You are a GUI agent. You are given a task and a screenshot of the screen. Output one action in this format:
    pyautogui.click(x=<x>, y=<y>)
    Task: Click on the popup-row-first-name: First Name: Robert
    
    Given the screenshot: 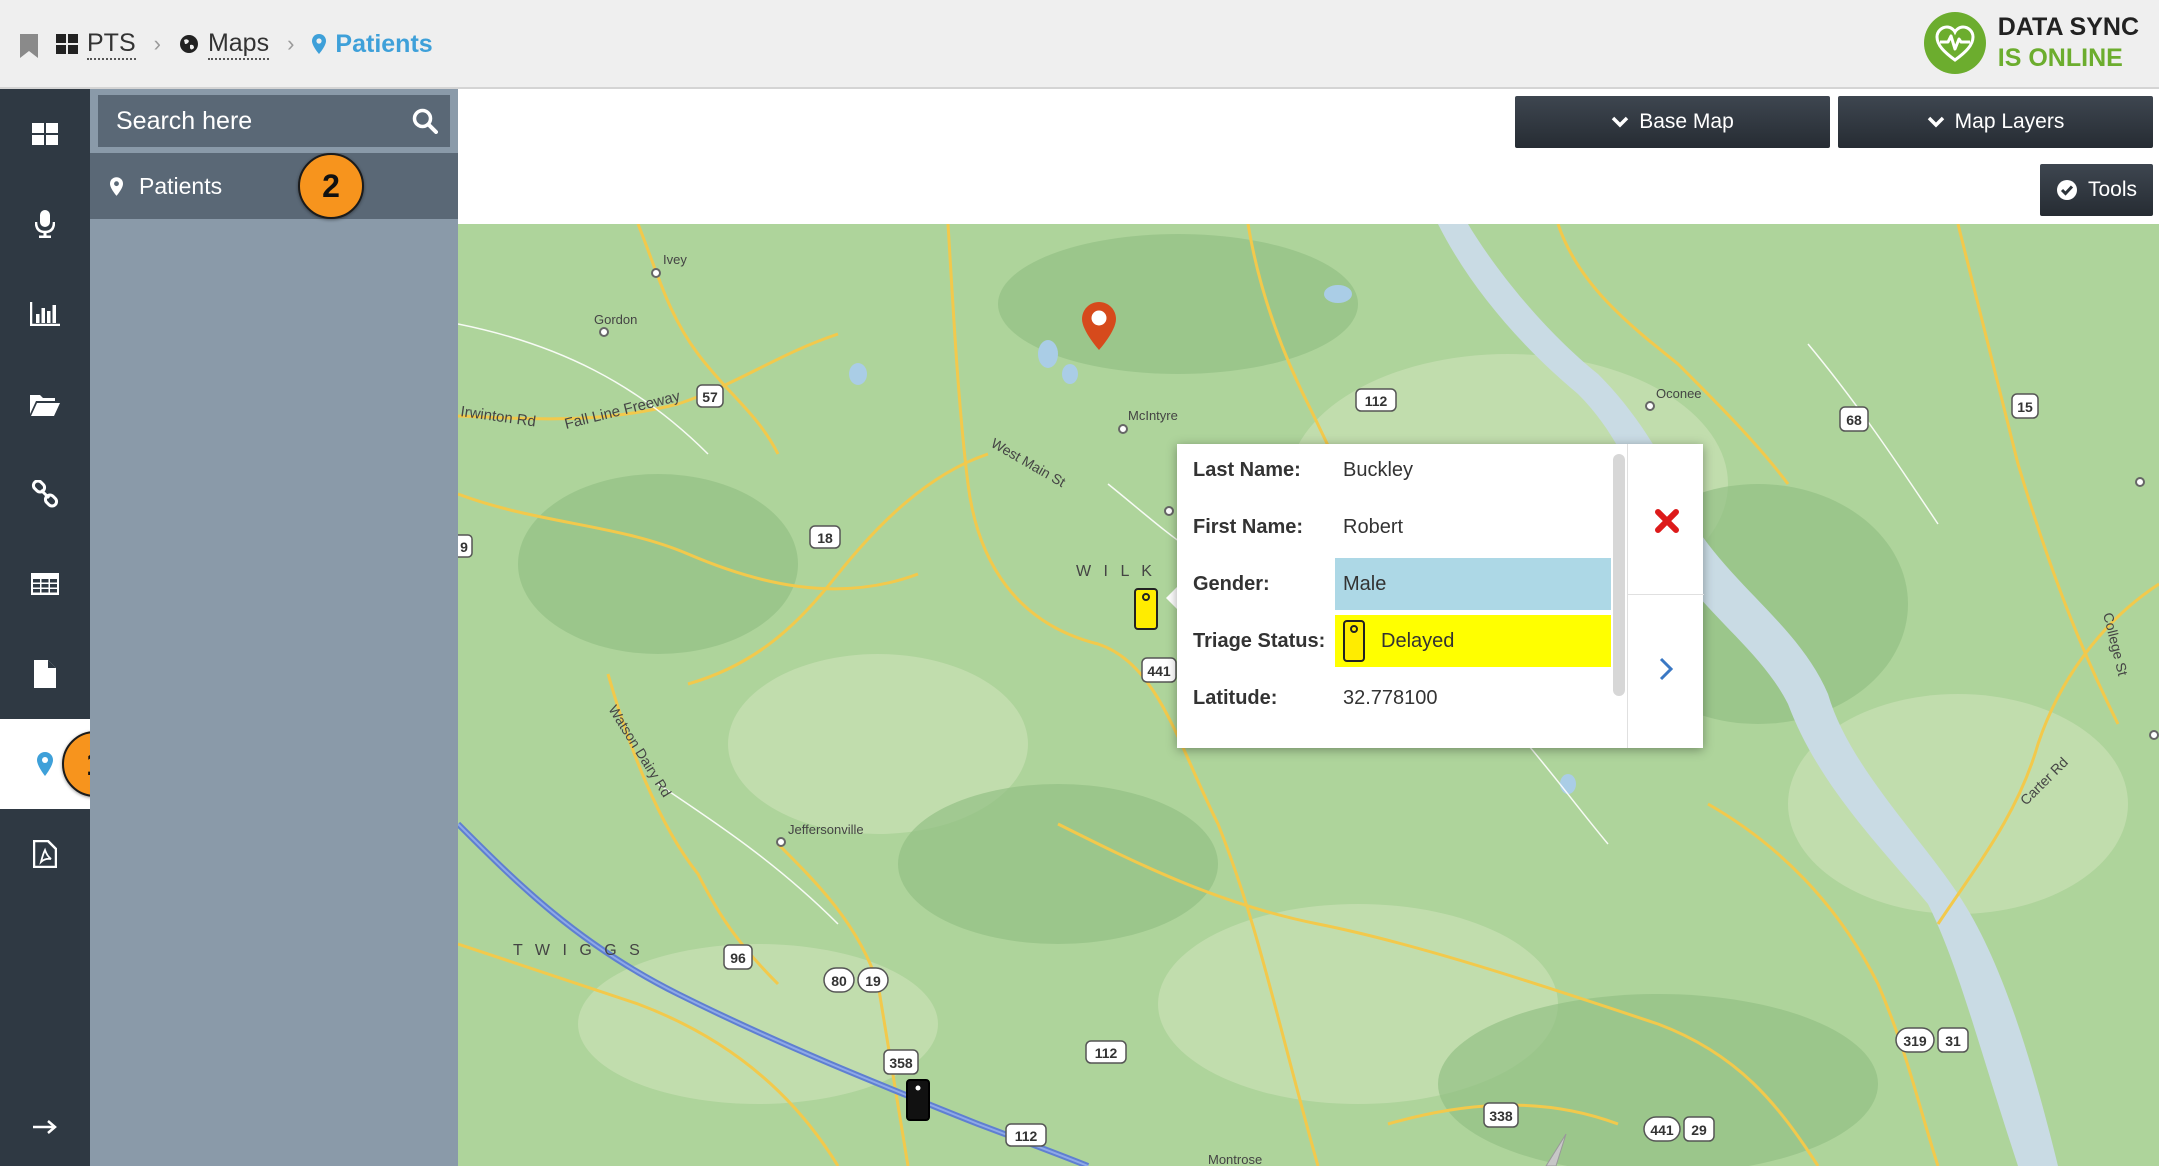 What is the action you would take?
    pyautogui.click(x=1395, y=527)
    